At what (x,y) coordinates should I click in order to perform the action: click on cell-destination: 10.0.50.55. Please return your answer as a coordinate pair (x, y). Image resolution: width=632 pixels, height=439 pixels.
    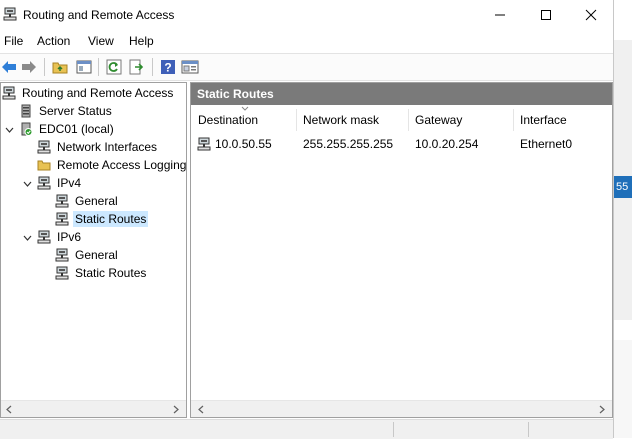
    Looking at the image, I should click on (243, 144).